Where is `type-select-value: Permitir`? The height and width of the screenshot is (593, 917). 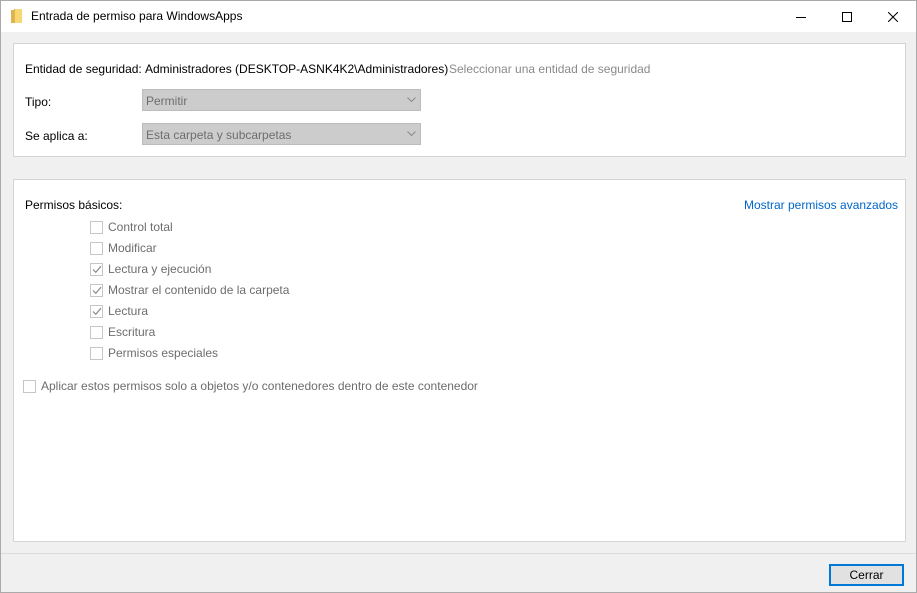
type-select-value: Permitir is located at coordinates (167, 101).